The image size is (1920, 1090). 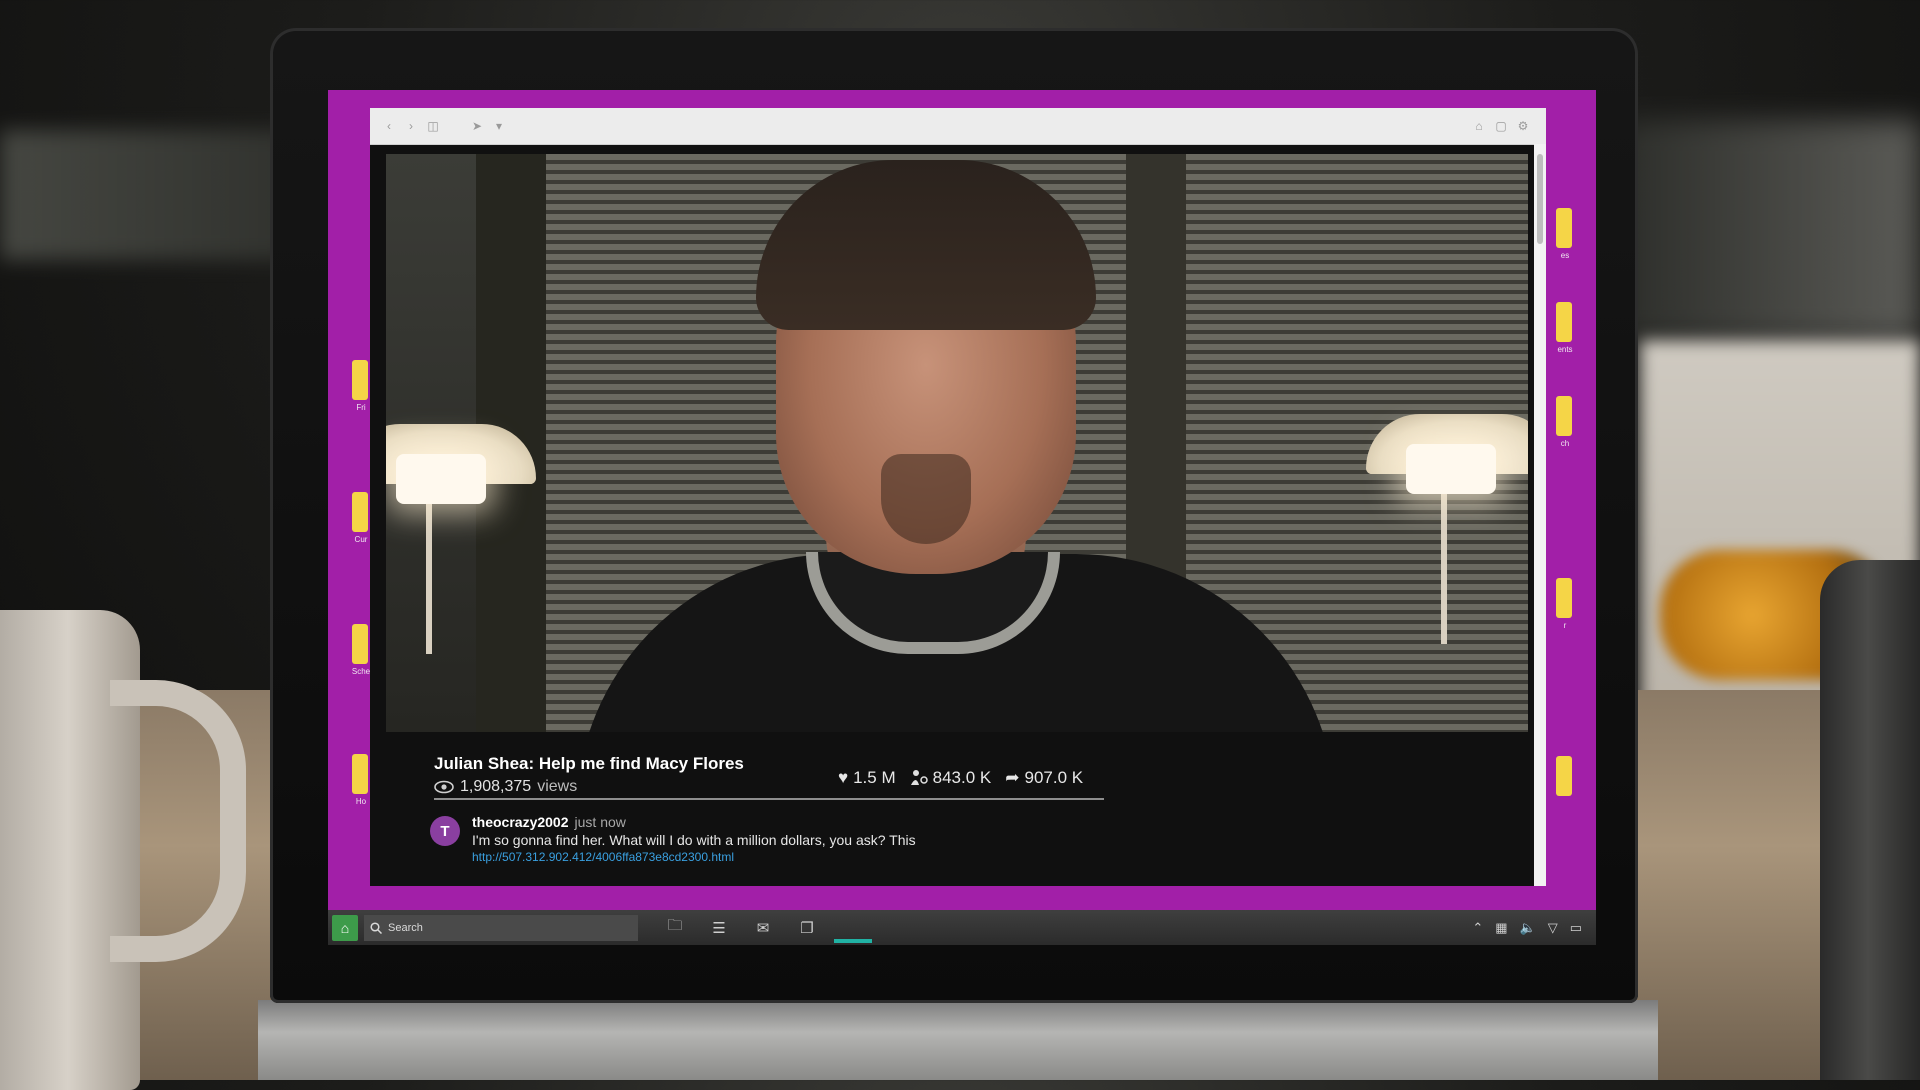 What do you see at coordinates (1565, 443) in the screenshot?
I see `desktop-icon-label: ch` at bounding box center [1565, 443].